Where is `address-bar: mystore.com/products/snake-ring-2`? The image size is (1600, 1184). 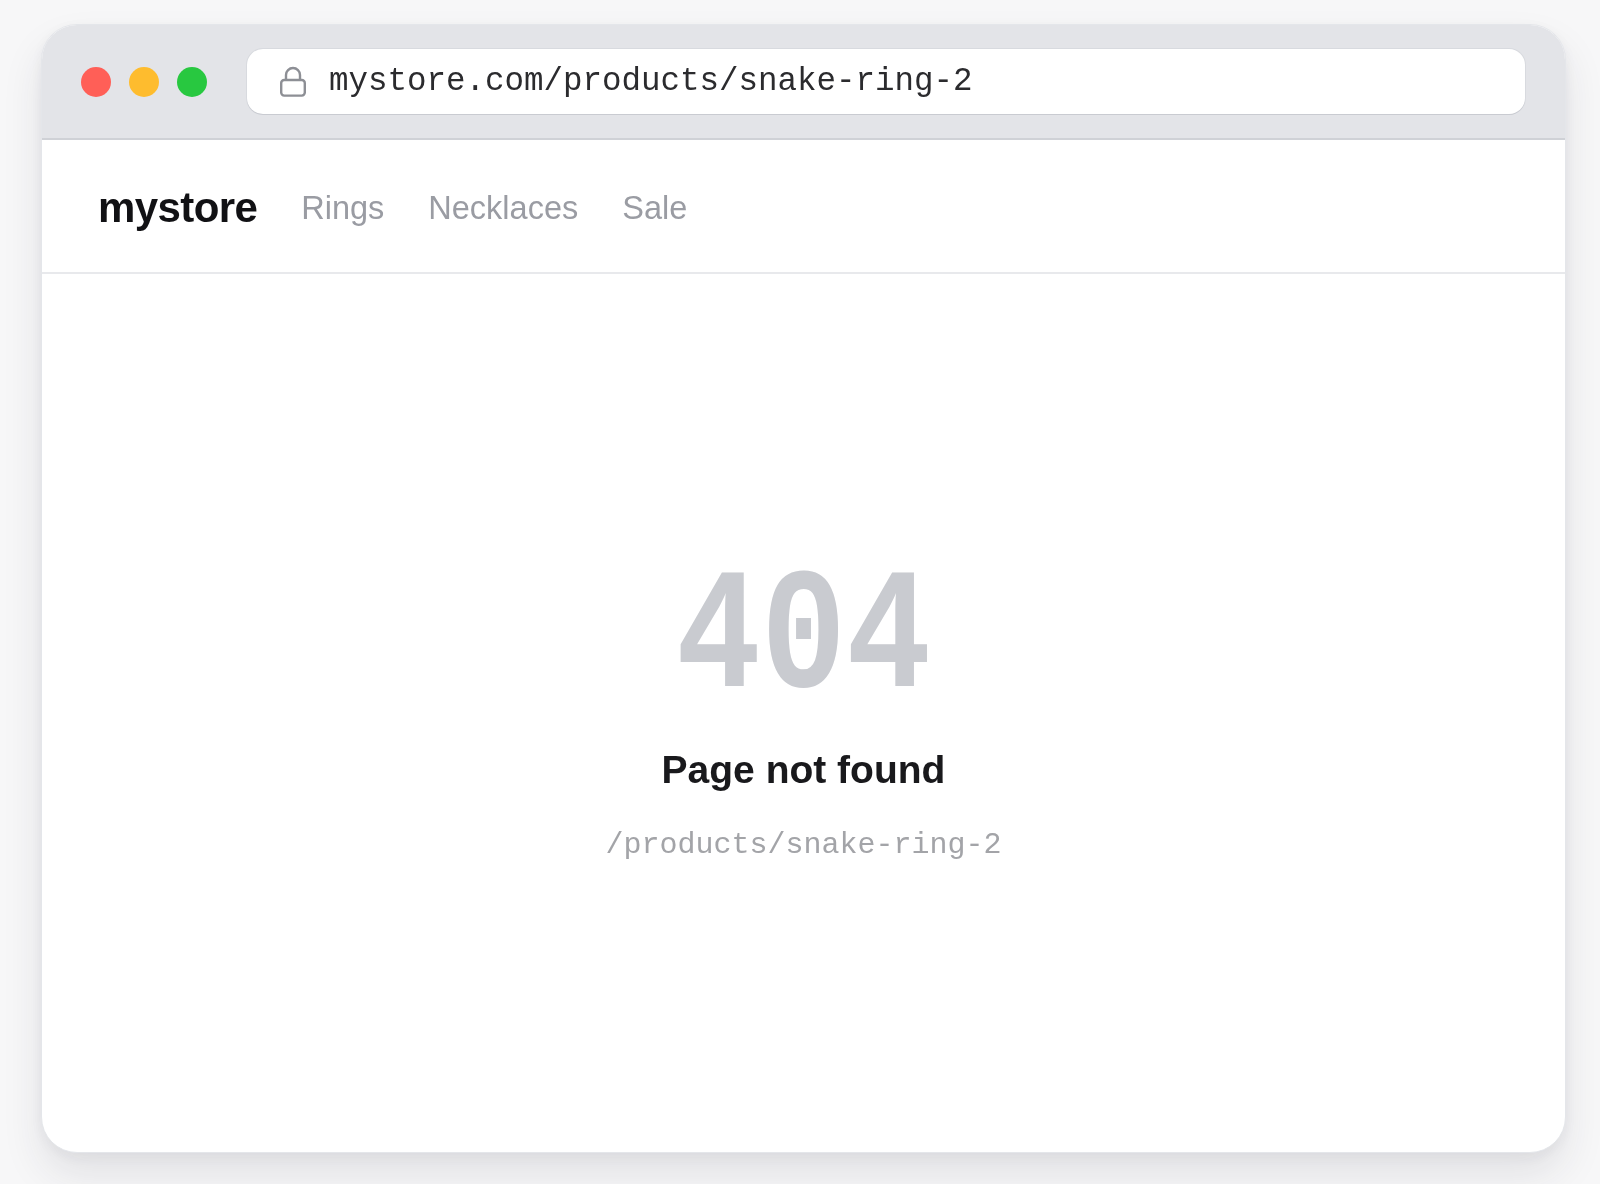
address-bar: mystore.com/products/snake-ring-2 is located at coordinates (886, 81).